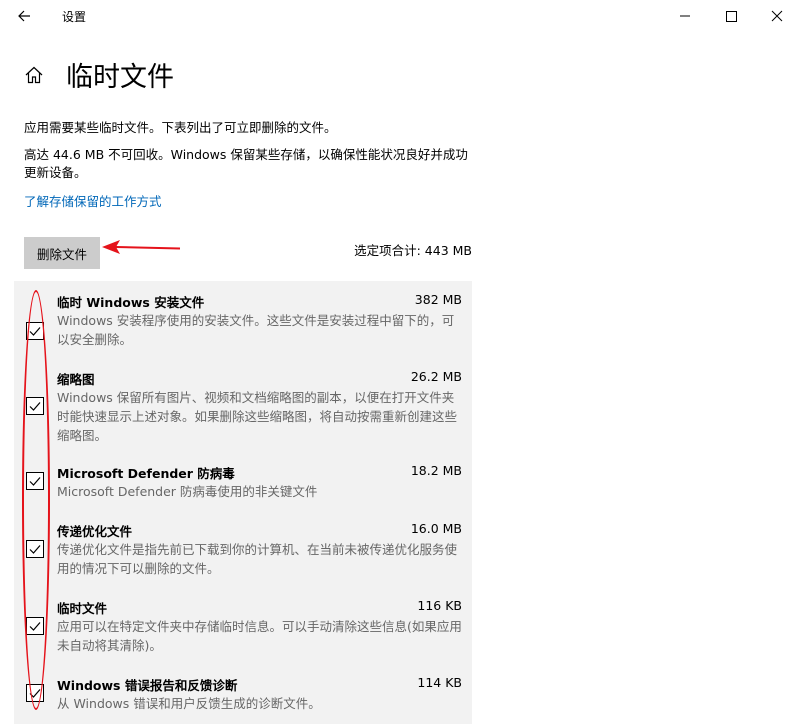 The height and width of the screenshot is (724, 800). Describe the element at coordinates (439, 605) in the screenshot. I see `item-size: 116 KB` at that location.